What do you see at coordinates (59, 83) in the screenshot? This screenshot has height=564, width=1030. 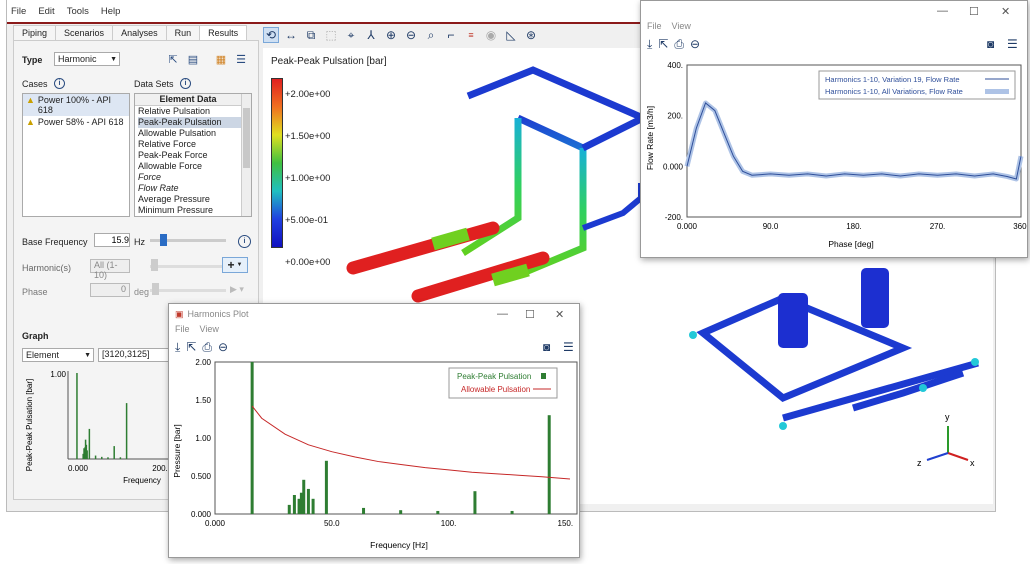 I see `cases-info-icon: i` at bounding box center [59, 83].